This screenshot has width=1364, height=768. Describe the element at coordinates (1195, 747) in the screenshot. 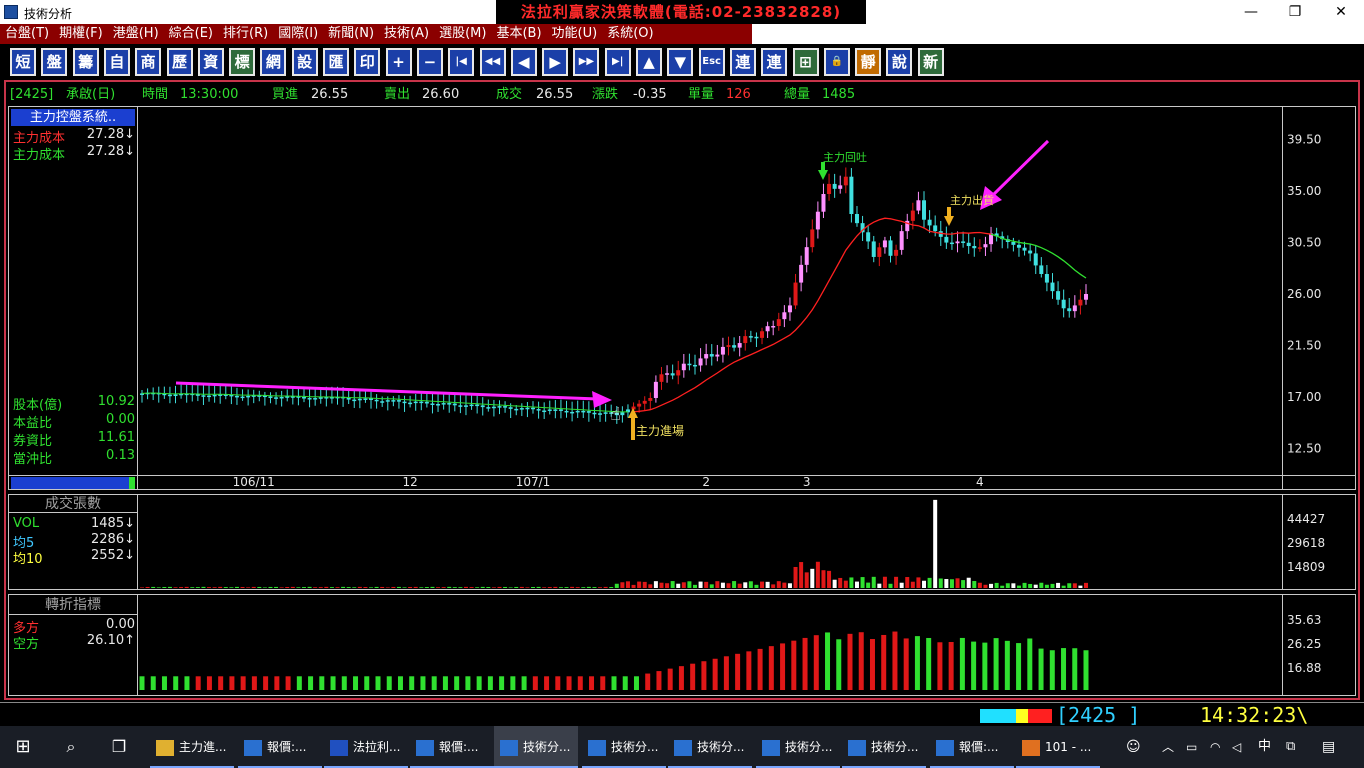

I see `battery-icon: ▭` at that location.